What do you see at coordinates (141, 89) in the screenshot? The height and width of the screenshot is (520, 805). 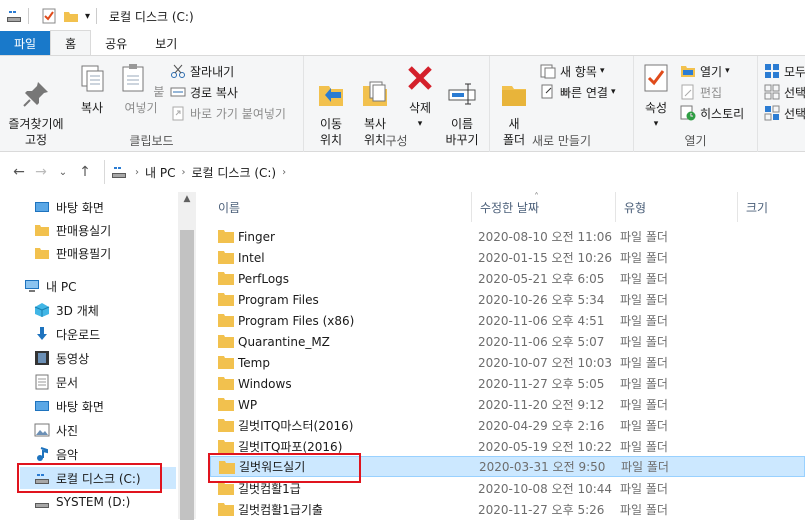 I see `paste-button: 붙여넣기` at bounding box center [141, 89].